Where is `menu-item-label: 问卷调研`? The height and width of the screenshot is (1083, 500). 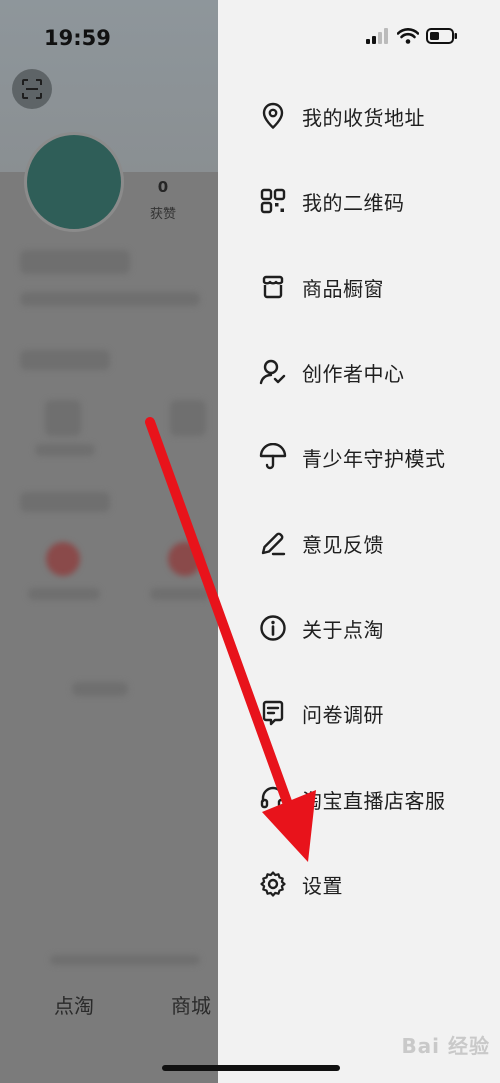 menu-item-label: 问卷调研 is located at coordinates (343, 714).